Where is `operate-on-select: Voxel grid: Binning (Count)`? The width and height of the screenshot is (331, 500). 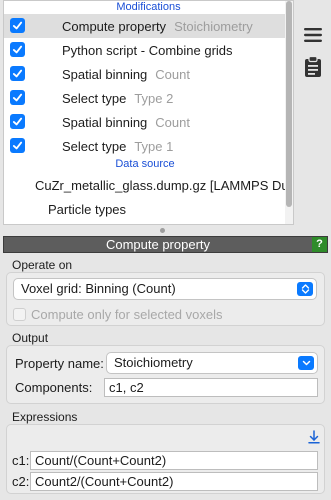
operate-on-select: Voxel grid: Binning (Count) is located at coordinates (165, 289).